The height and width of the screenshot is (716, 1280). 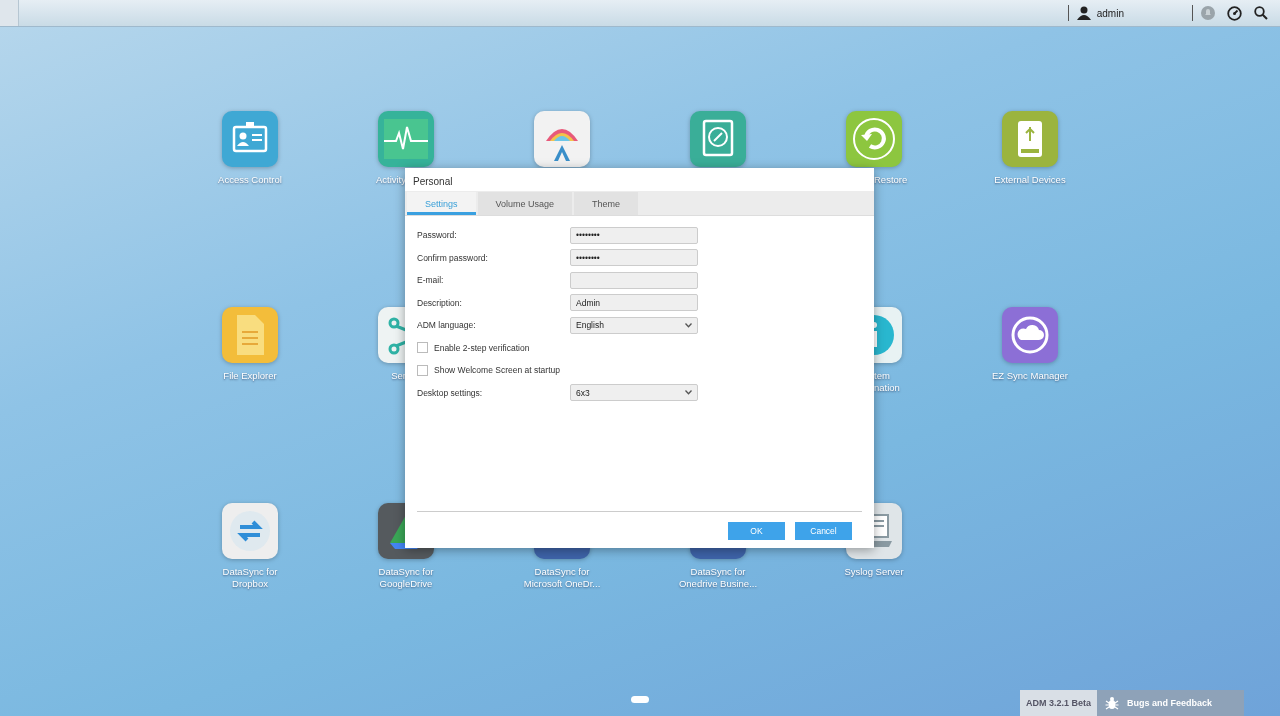 What do you see at coordinates (482, 347) in the screenshot?
I see `checkbox-label: Enable 2-step verification` at bounding box center [482, 347].